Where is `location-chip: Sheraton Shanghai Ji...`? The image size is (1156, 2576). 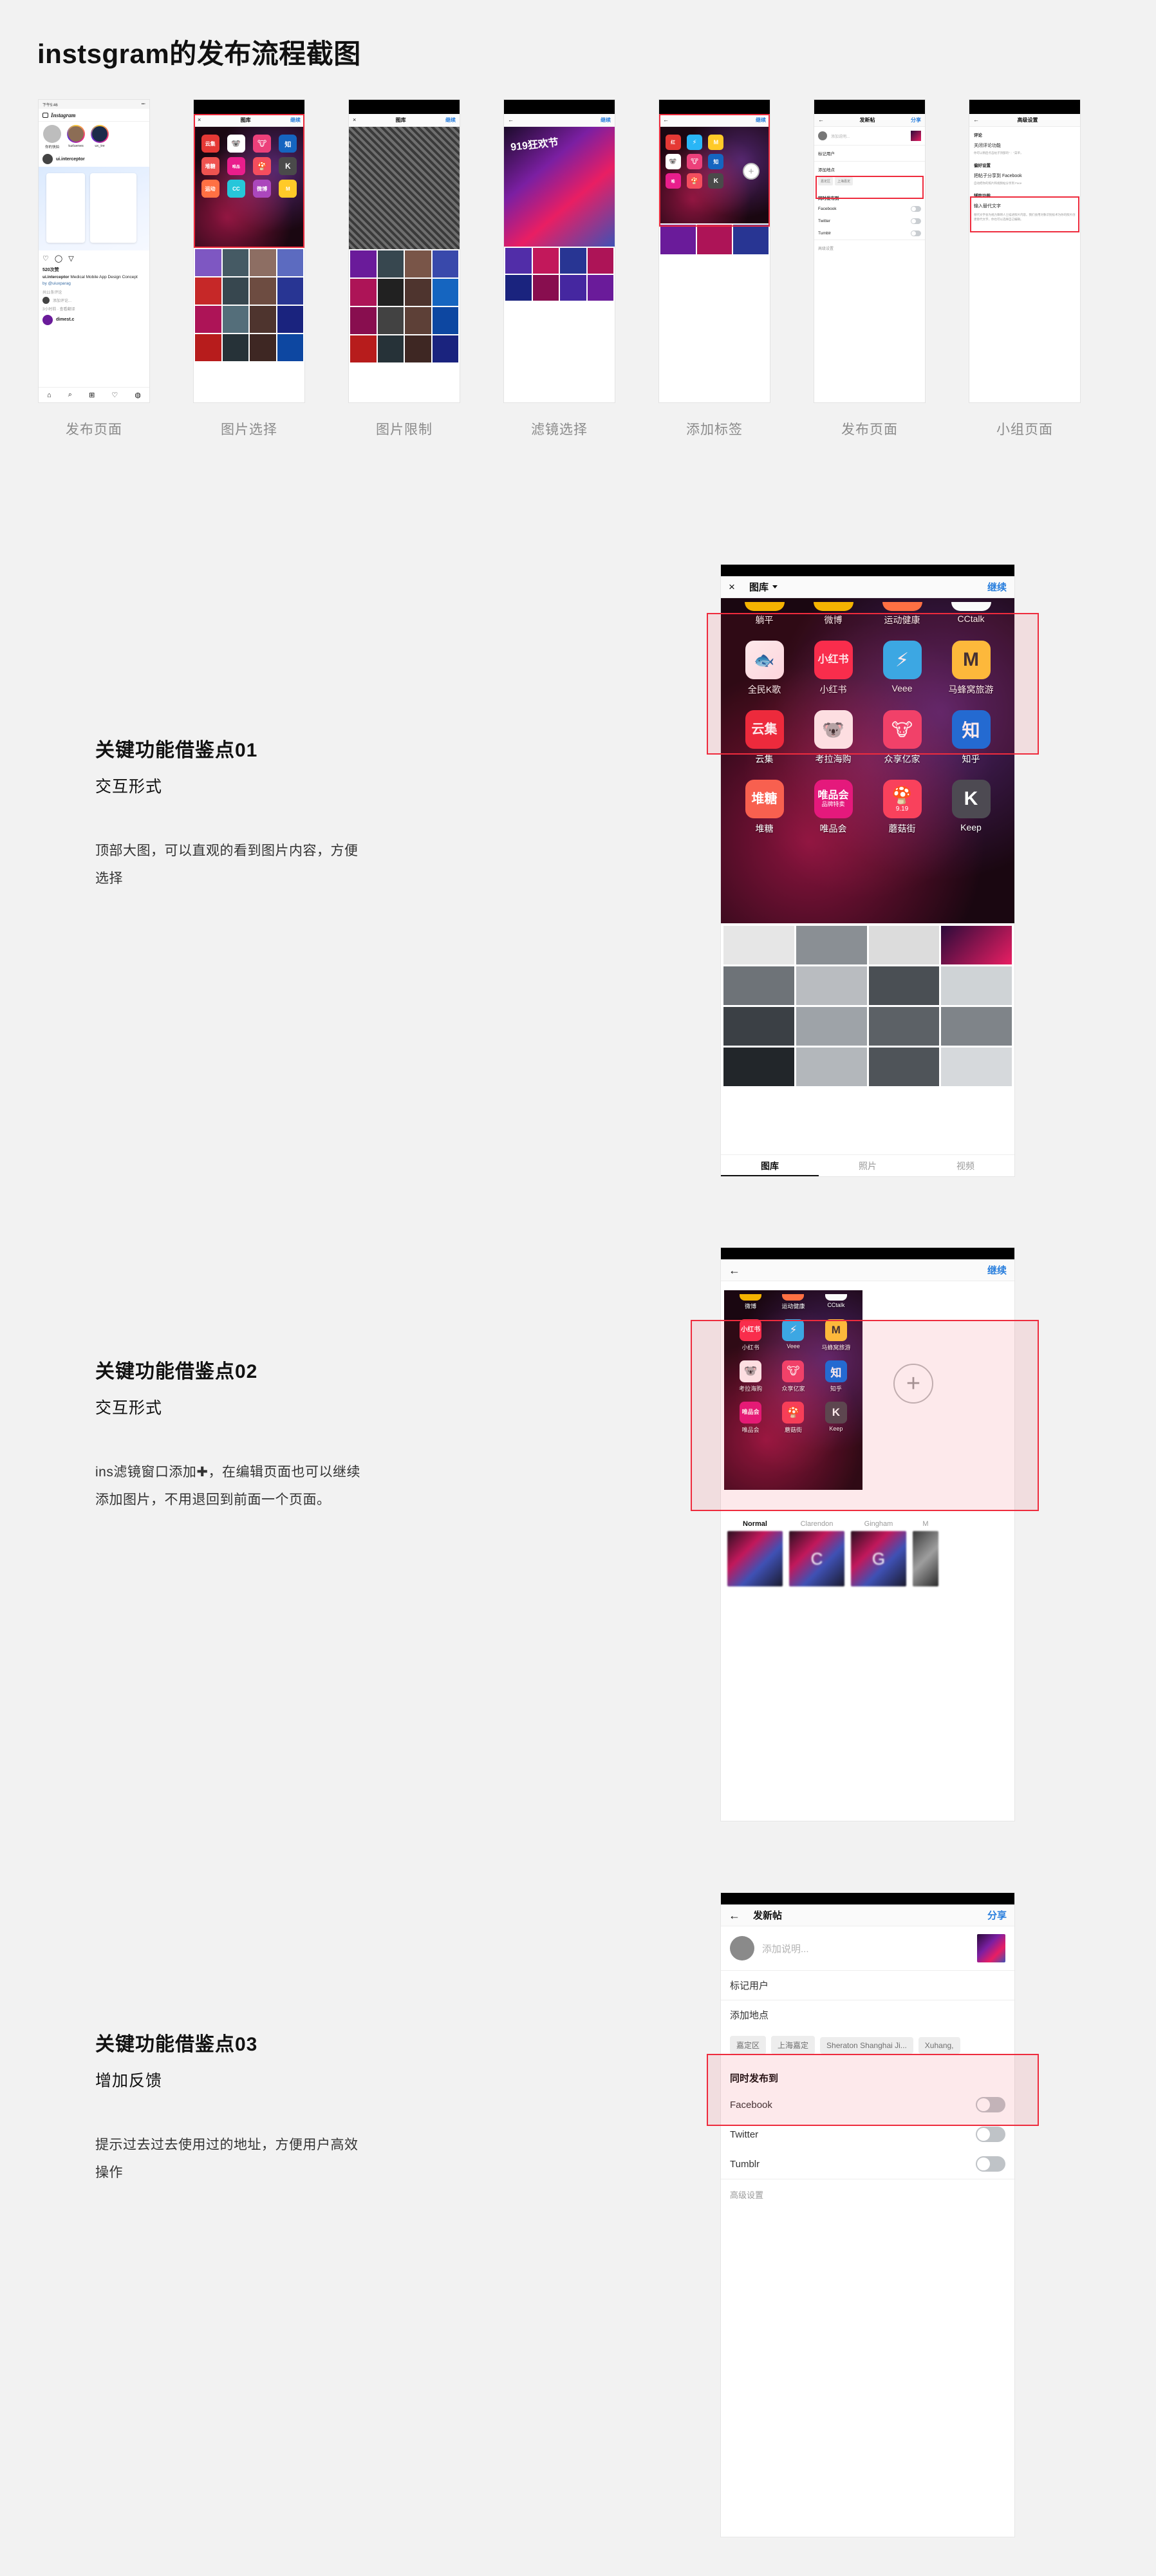 location-chip: Sheraton Shanghai Ji... is located at coordinates (866, 2045).